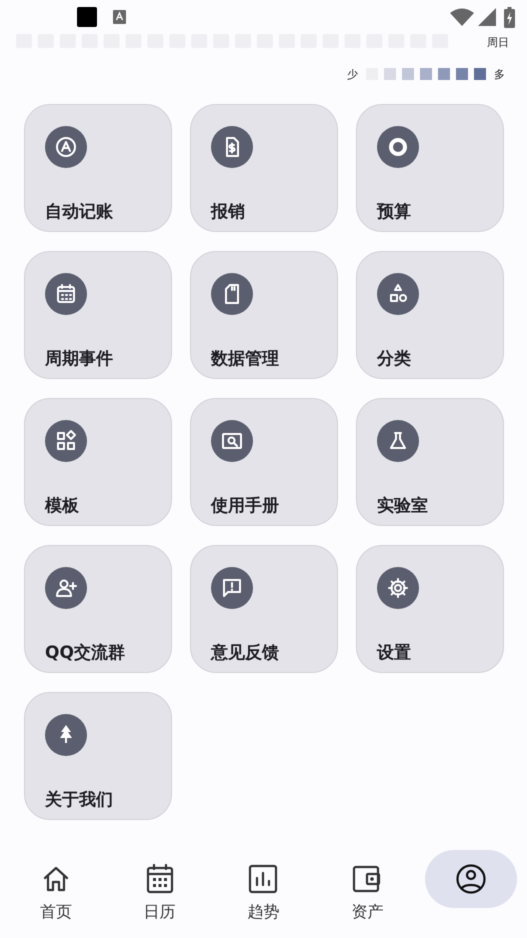  What do you see at coordinates (402, 506) in the screenshot?
I see `menu-label: 实验室` at bounding box center [402, 506].